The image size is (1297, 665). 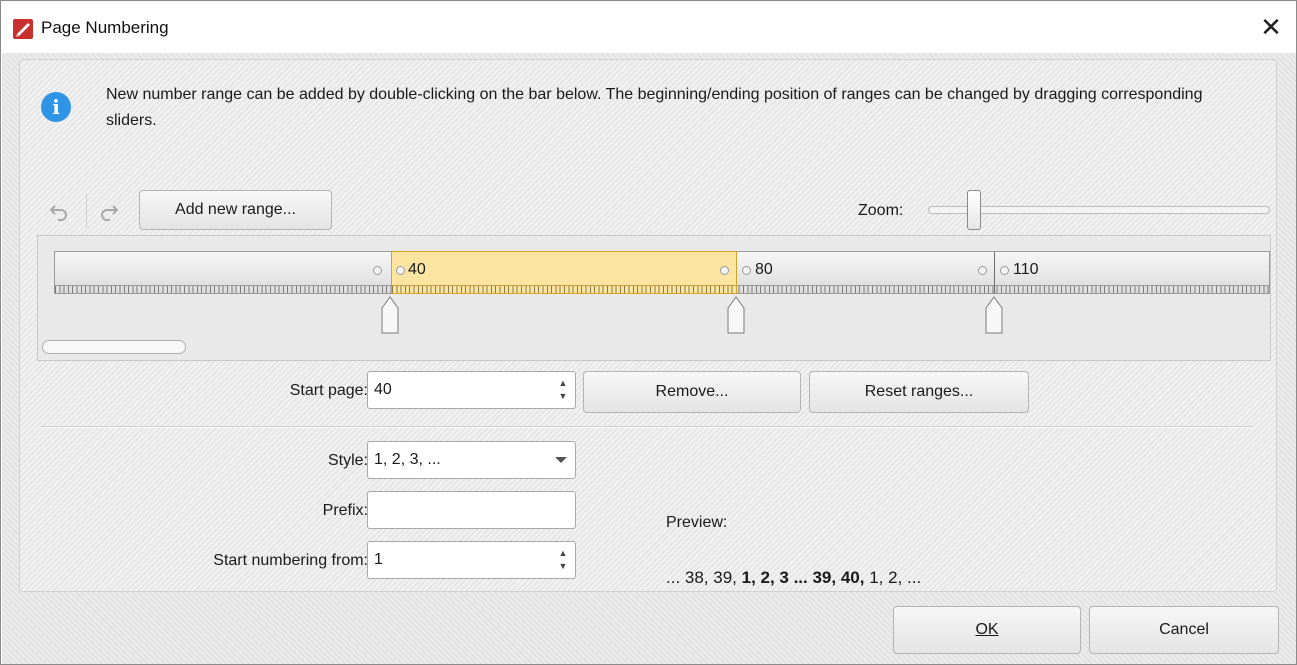 I want to click on preview-part-current: 1, 2, 3 ... 39, 40,, so click(x=803, y=577).